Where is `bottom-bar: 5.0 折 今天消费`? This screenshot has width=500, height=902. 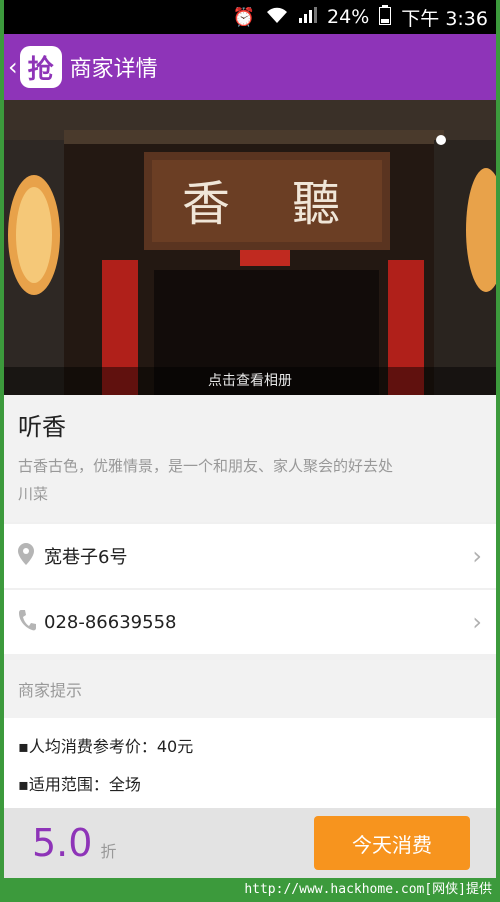
bottom-bar: 5.0 折 今天消费 is located at coordinates (250, 843).